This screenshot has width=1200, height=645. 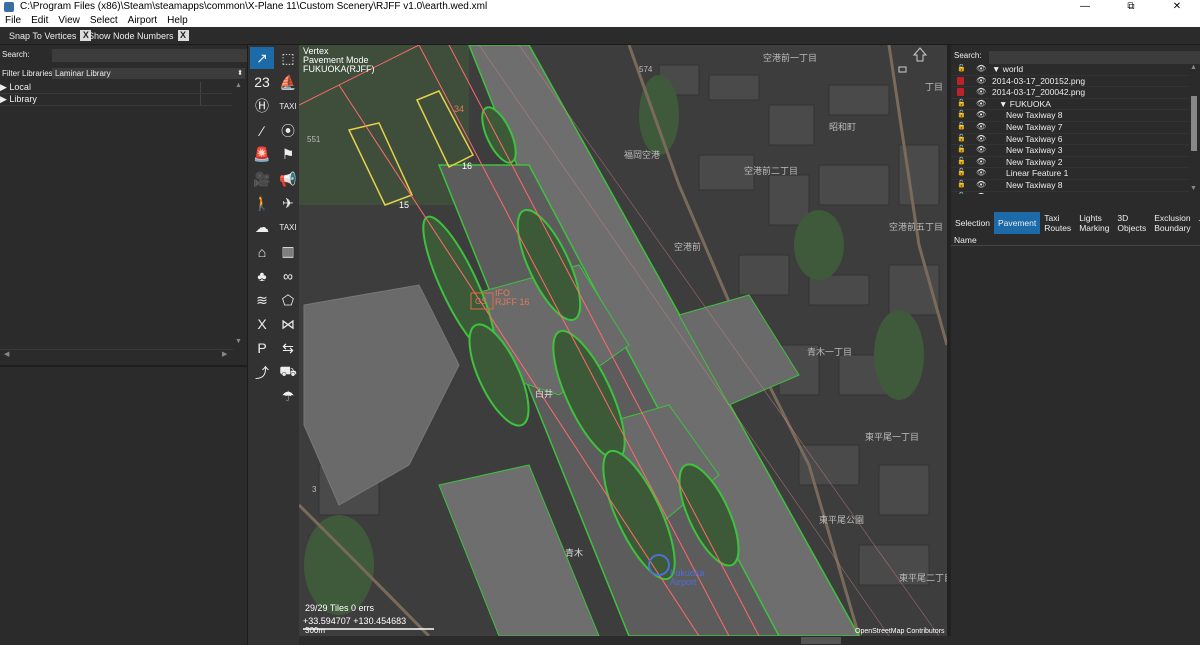 I want to click on runway-tool-icon: 23, so click(x=262, y=82).